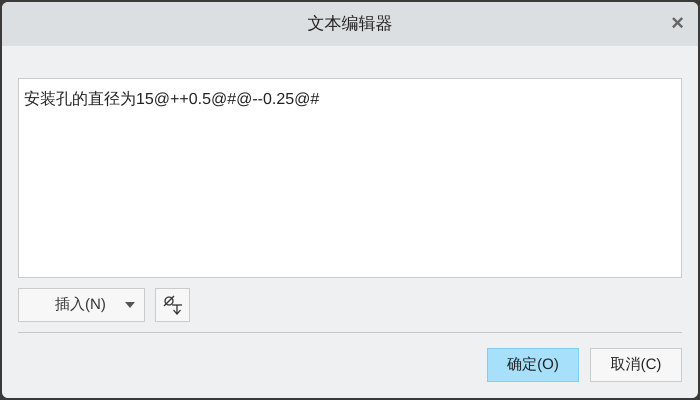 The image size is (700, 400). I want to click on symbol-button, so click(172, 305).